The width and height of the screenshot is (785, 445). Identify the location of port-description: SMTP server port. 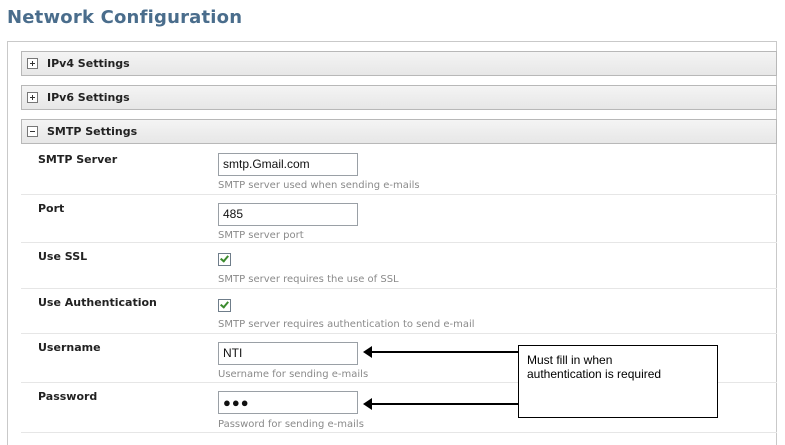
(261, 235).